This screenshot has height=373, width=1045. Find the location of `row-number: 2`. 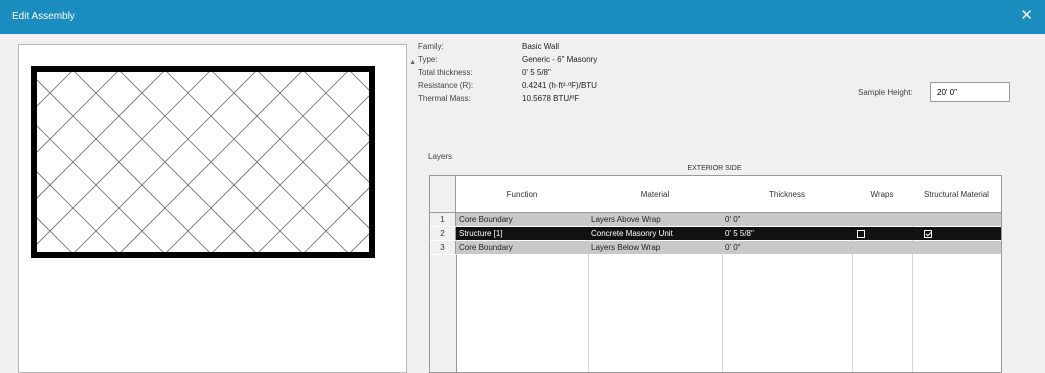

row-number: 2 is located at coordinates (443, 233).